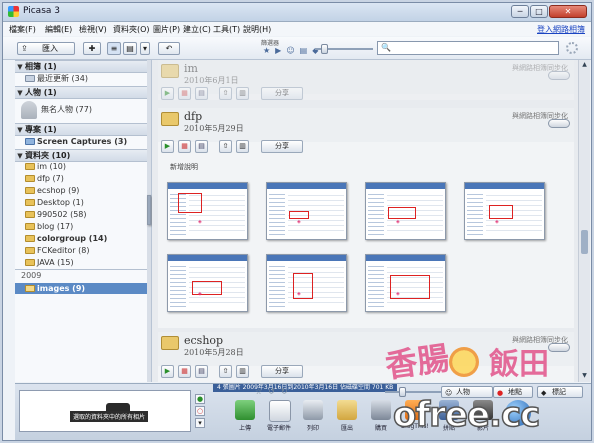  Describe the element at coordinates (200, 423) in the screenshot. I see `add-to-icon: ▾` at that location.